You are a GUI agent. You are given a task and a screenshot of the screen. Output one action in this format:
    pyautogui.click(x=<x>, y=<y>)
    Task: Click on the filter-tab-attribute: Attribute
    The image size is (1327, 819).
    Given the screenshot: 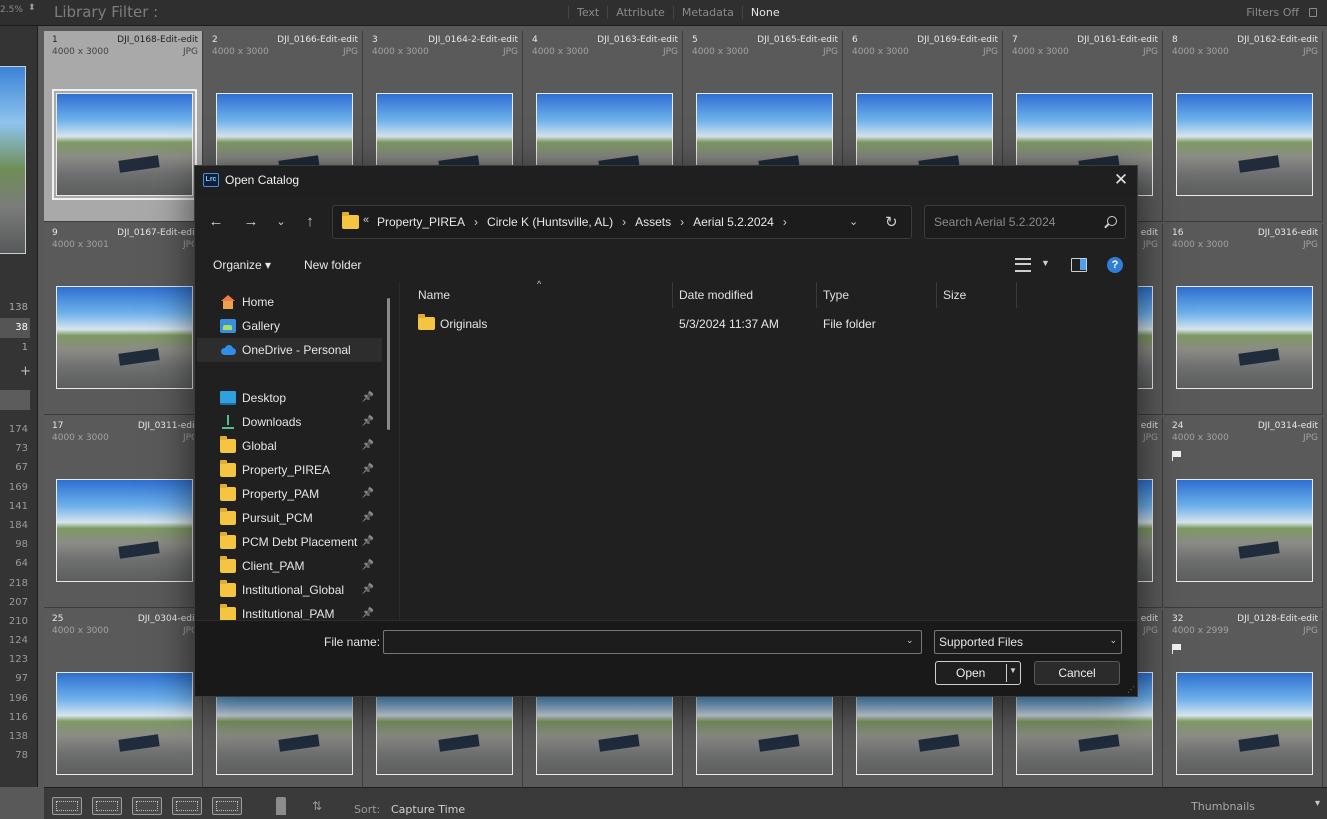 What is the action you would take?
    pyautogui.click(x=640, y=12)
    